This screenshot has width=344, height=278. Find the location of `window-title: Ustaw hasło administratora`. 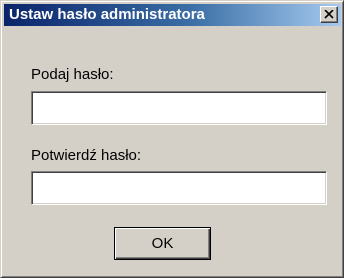

window-title: Ustaw hasło administratora is located at coordinates (107, 14).